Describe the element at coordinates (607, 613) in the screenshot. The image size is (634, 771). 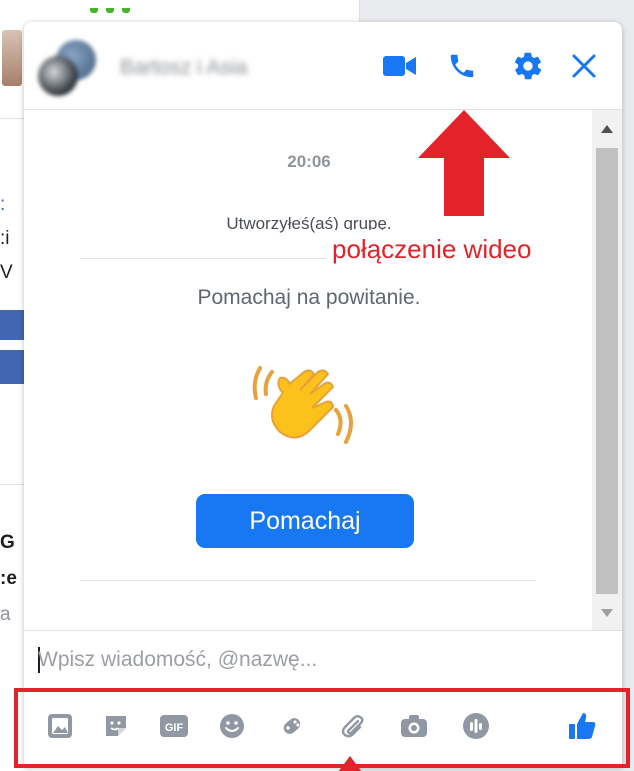
I see `scroll-down-icon` at that location.